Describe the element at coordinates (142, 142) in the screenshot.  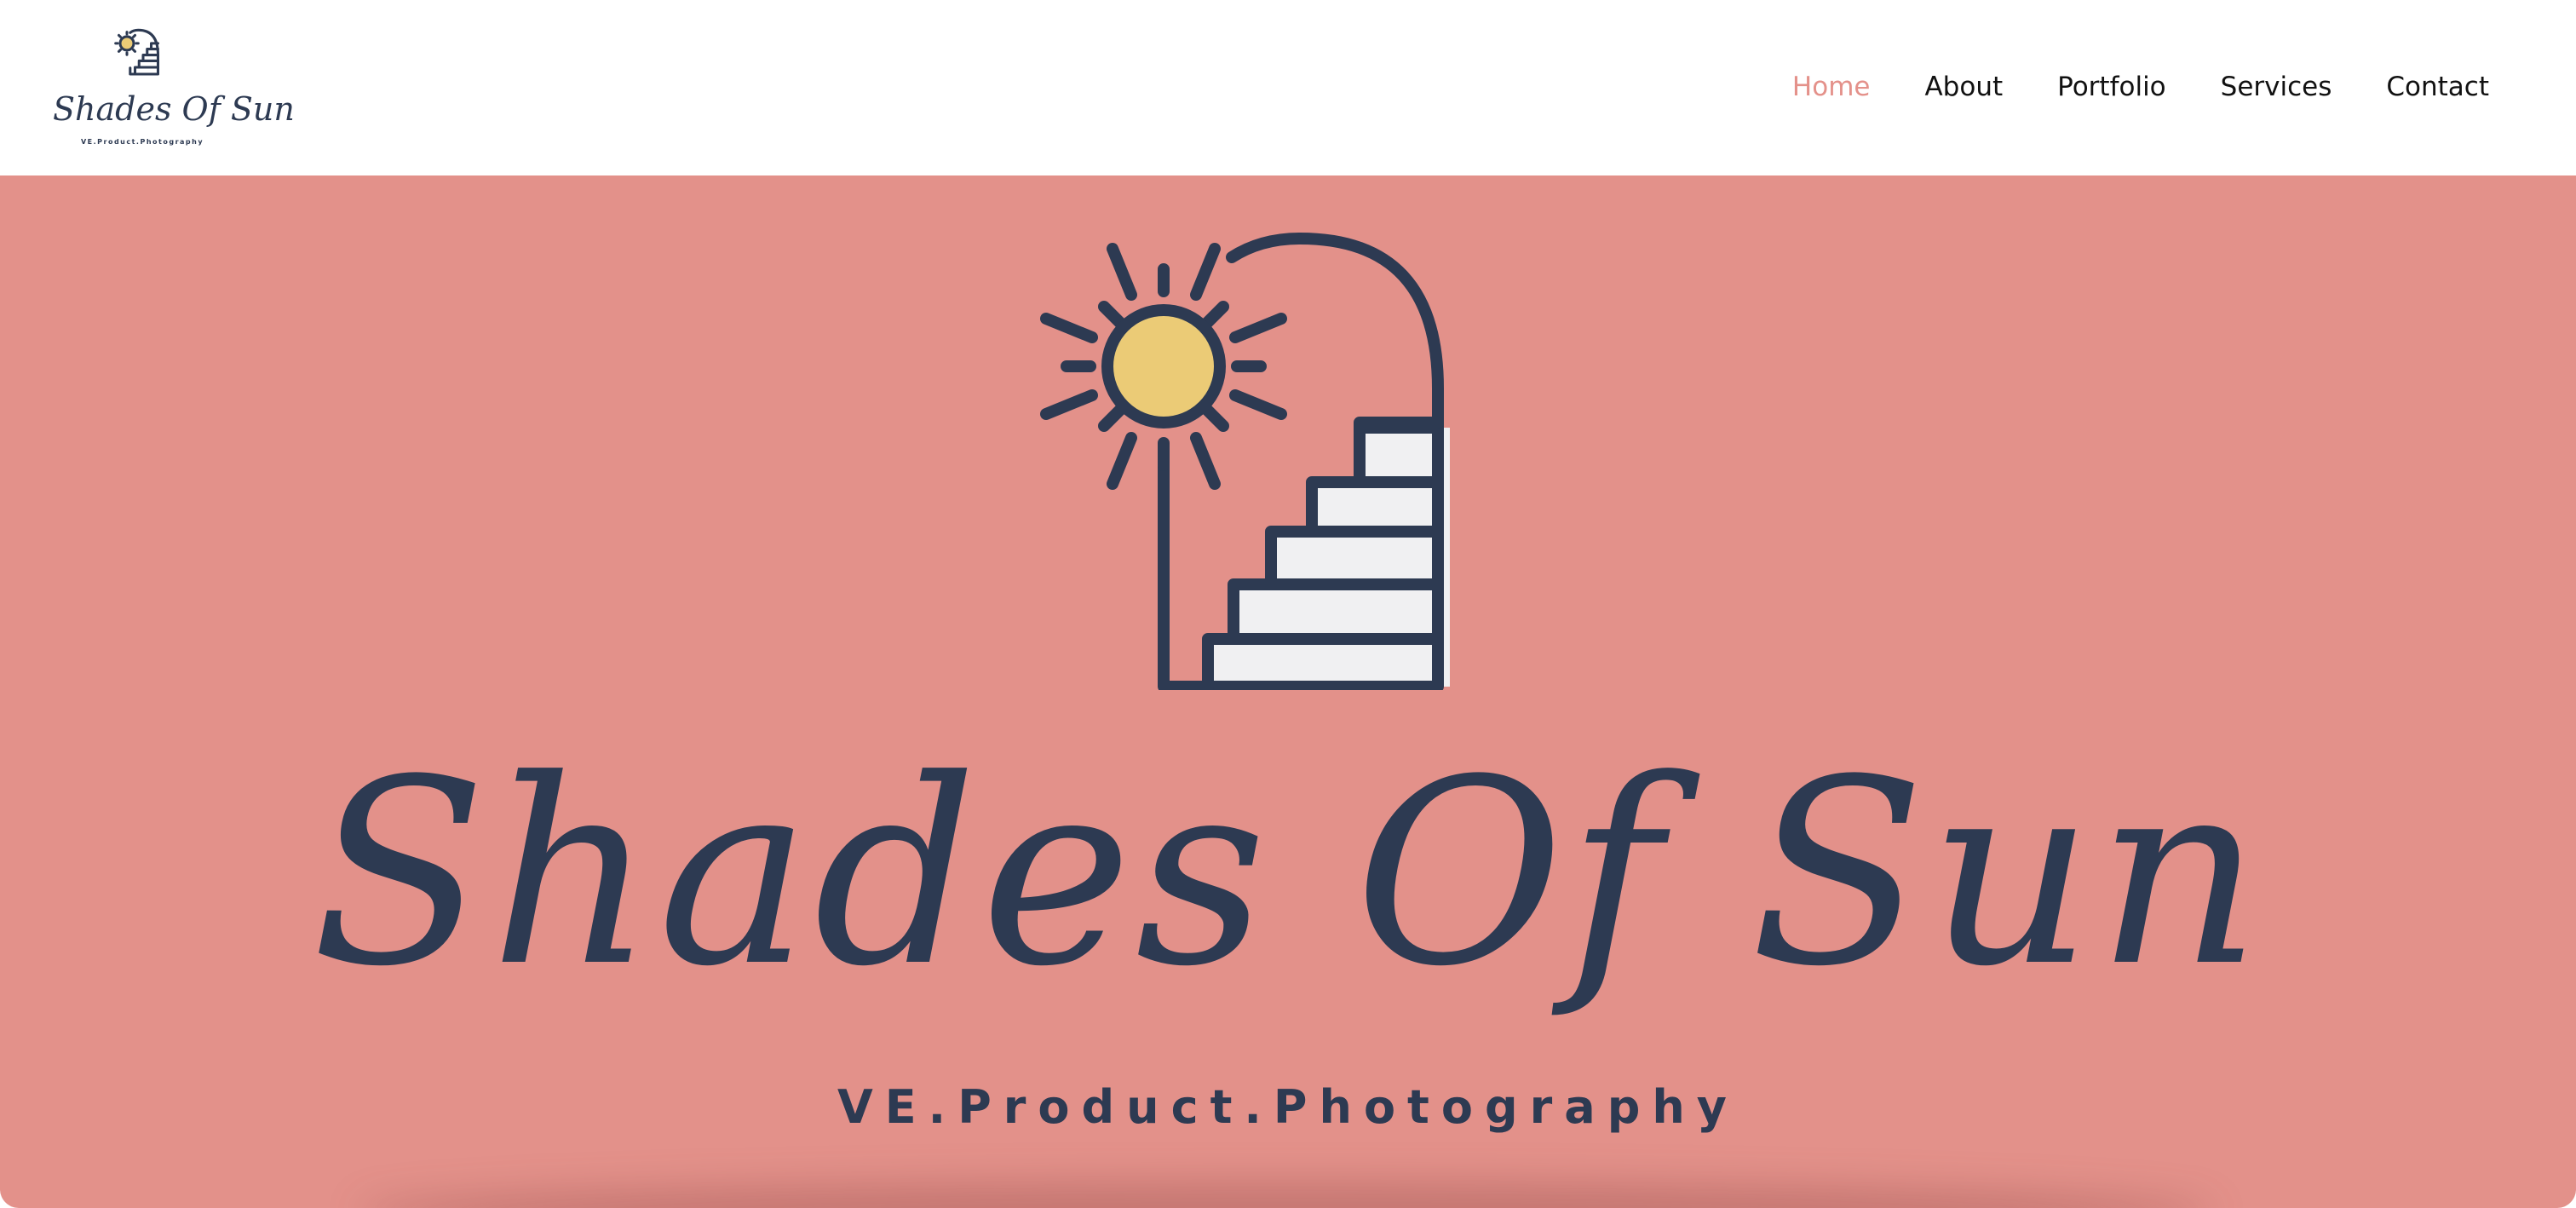
I see `logo-tagline: VE.Product.Photography` at that location.